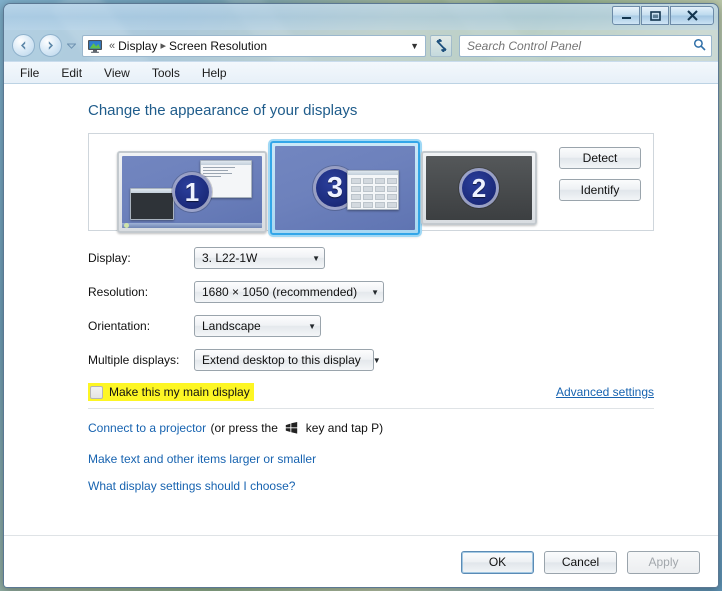  I want to click on menu-item-help: Help, so click(214, 73).